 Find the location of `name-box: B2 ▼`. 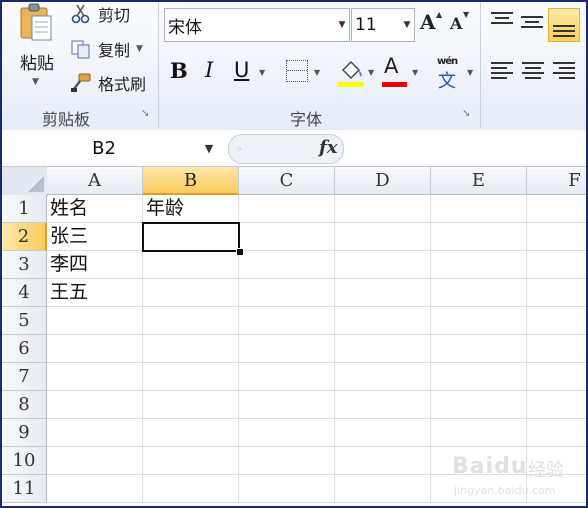

name-box: B2 ▼ is located at coordinates (115, 148).